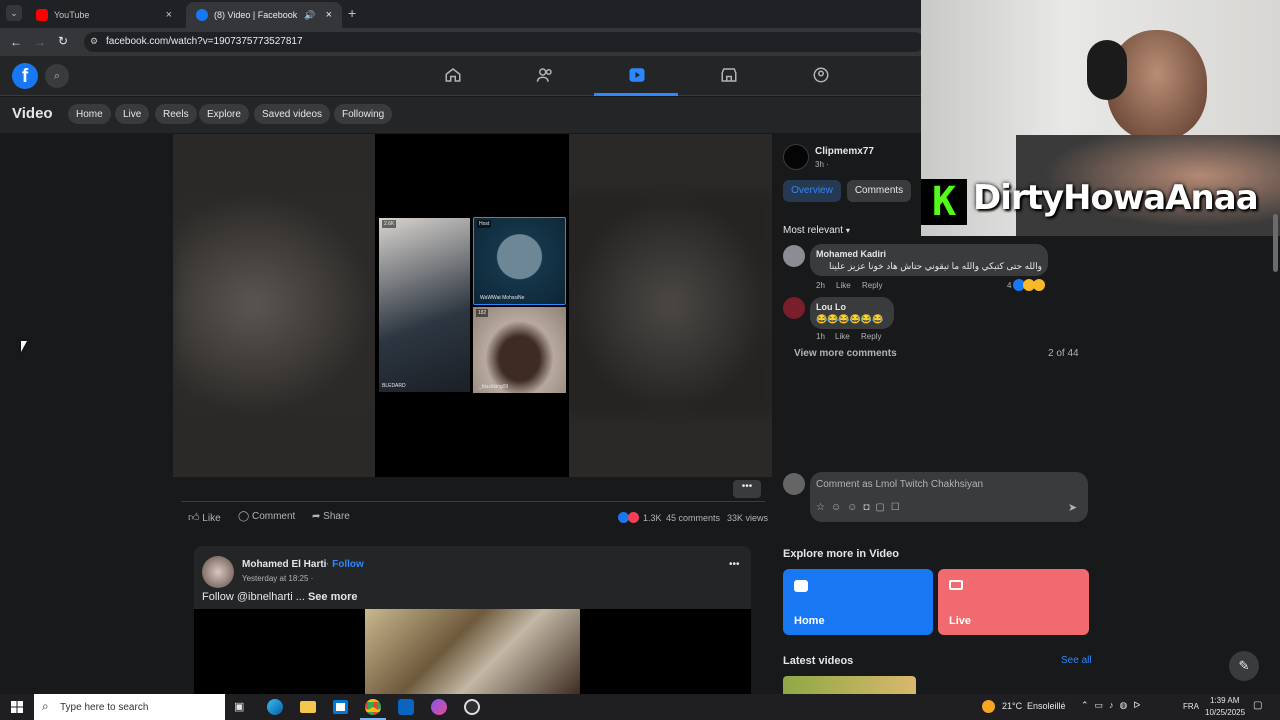 The width and height of the screenshot is (1280, 720). Describe the element at coordinates (292, 114) in the screenshot. I see `subnav-pill-saved-videos: Saved videos` at that location.